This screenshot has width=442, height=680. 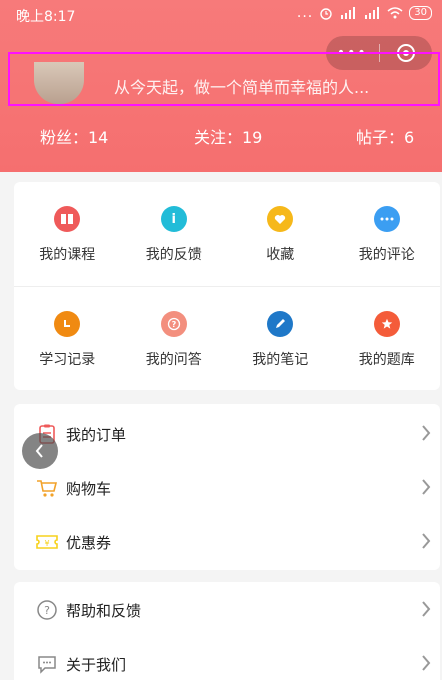 I want to click on grid-item-feedback: i 我的反馈, so click(x=174, y=234).